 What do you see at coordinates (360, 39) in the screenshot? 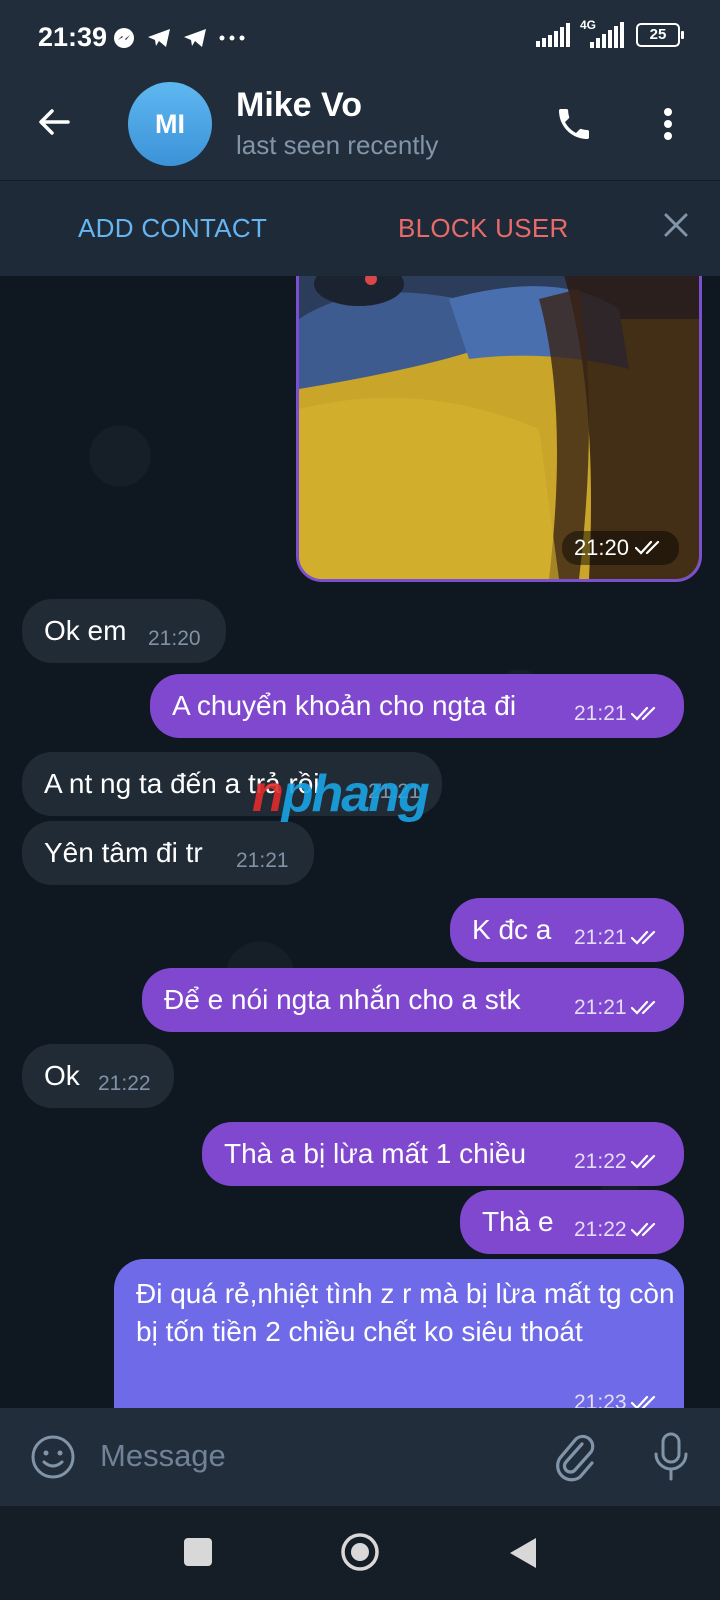
I see `status-bar: 21:39 4G 25` at bounding box center [360, 39].